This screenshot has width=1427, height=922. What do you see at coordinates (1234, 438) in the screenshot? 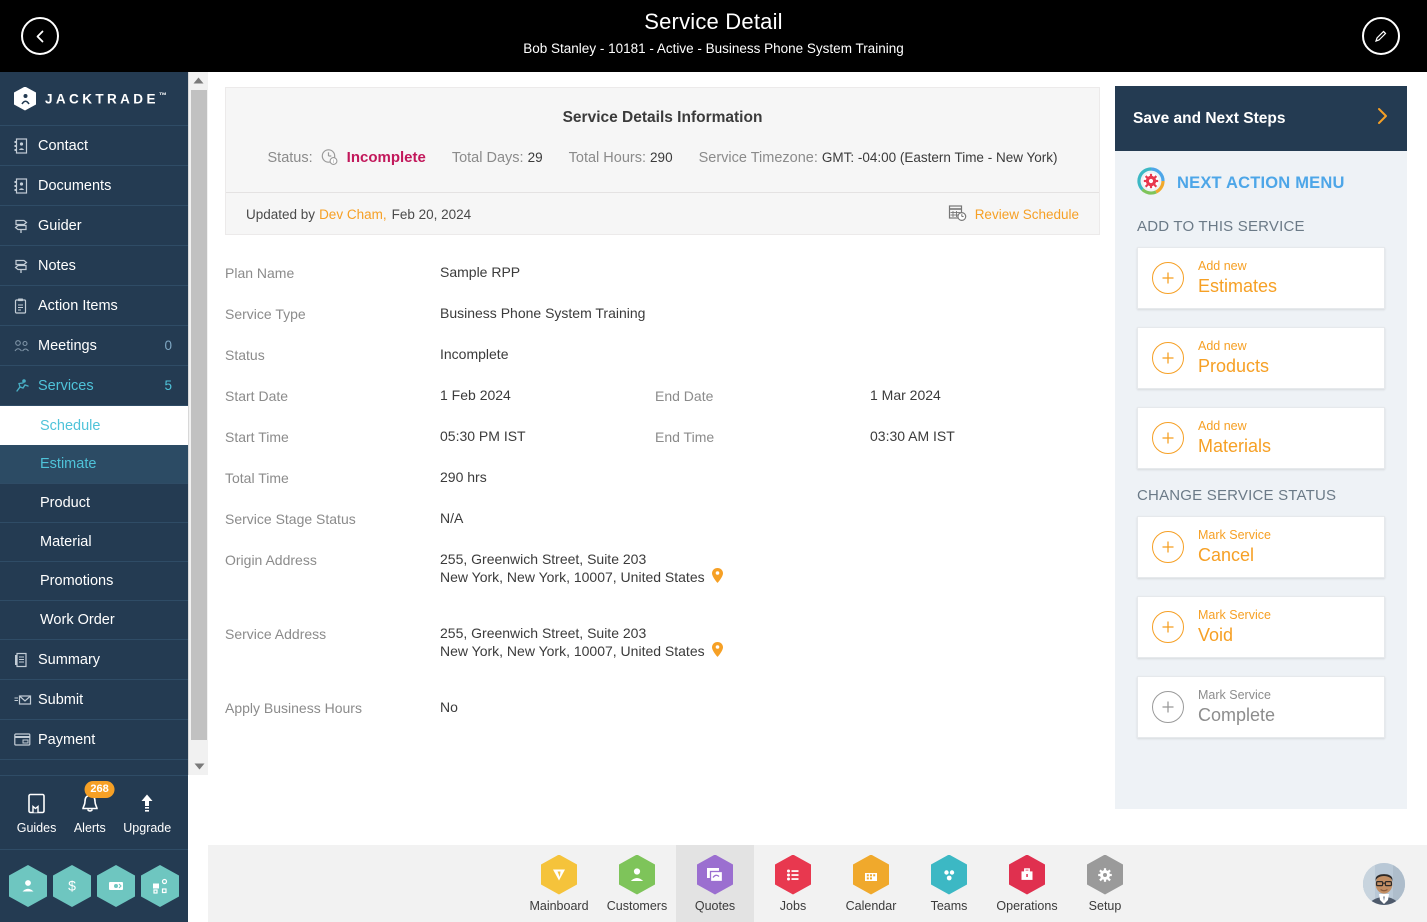
I see `card-text: Add new Materials` at bounding box center [1234, 438].